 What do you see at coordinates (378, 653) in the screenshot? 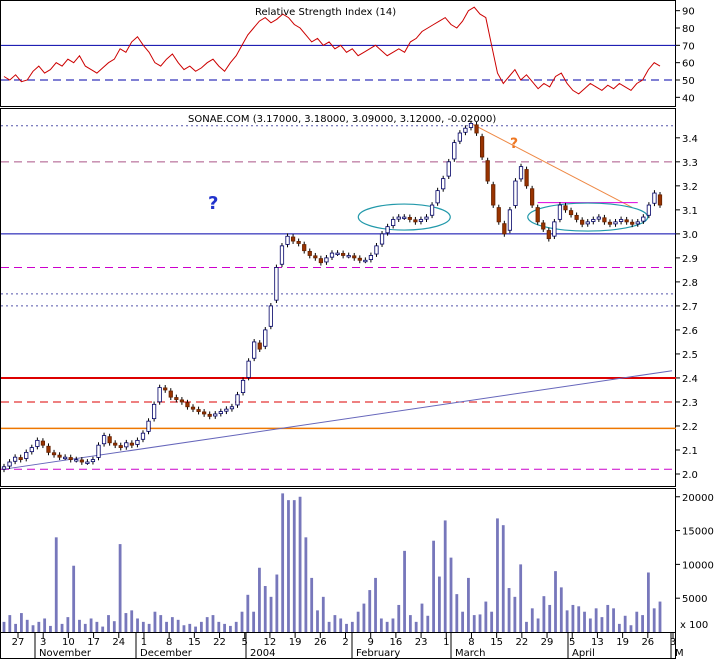
I see `x-month-label: February` at bounding box center [378, 653].